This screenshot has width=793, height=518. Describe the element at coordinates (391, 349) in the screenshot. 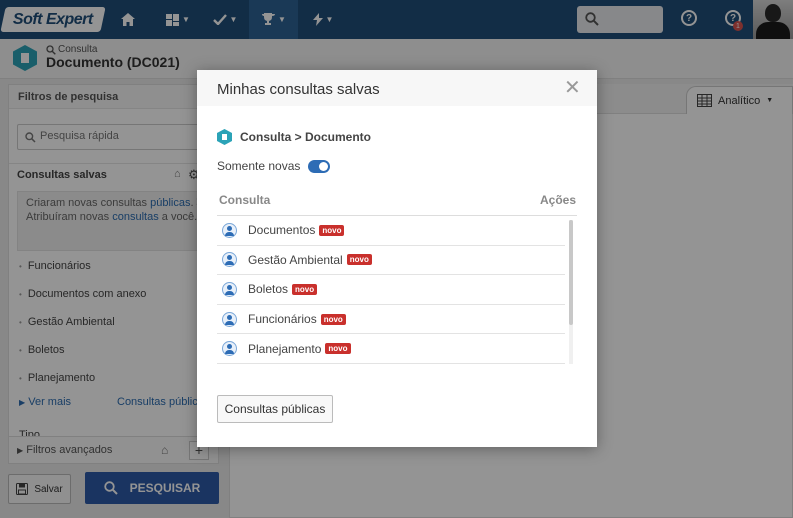

I see `table-row: Planejamento novo` at that location.